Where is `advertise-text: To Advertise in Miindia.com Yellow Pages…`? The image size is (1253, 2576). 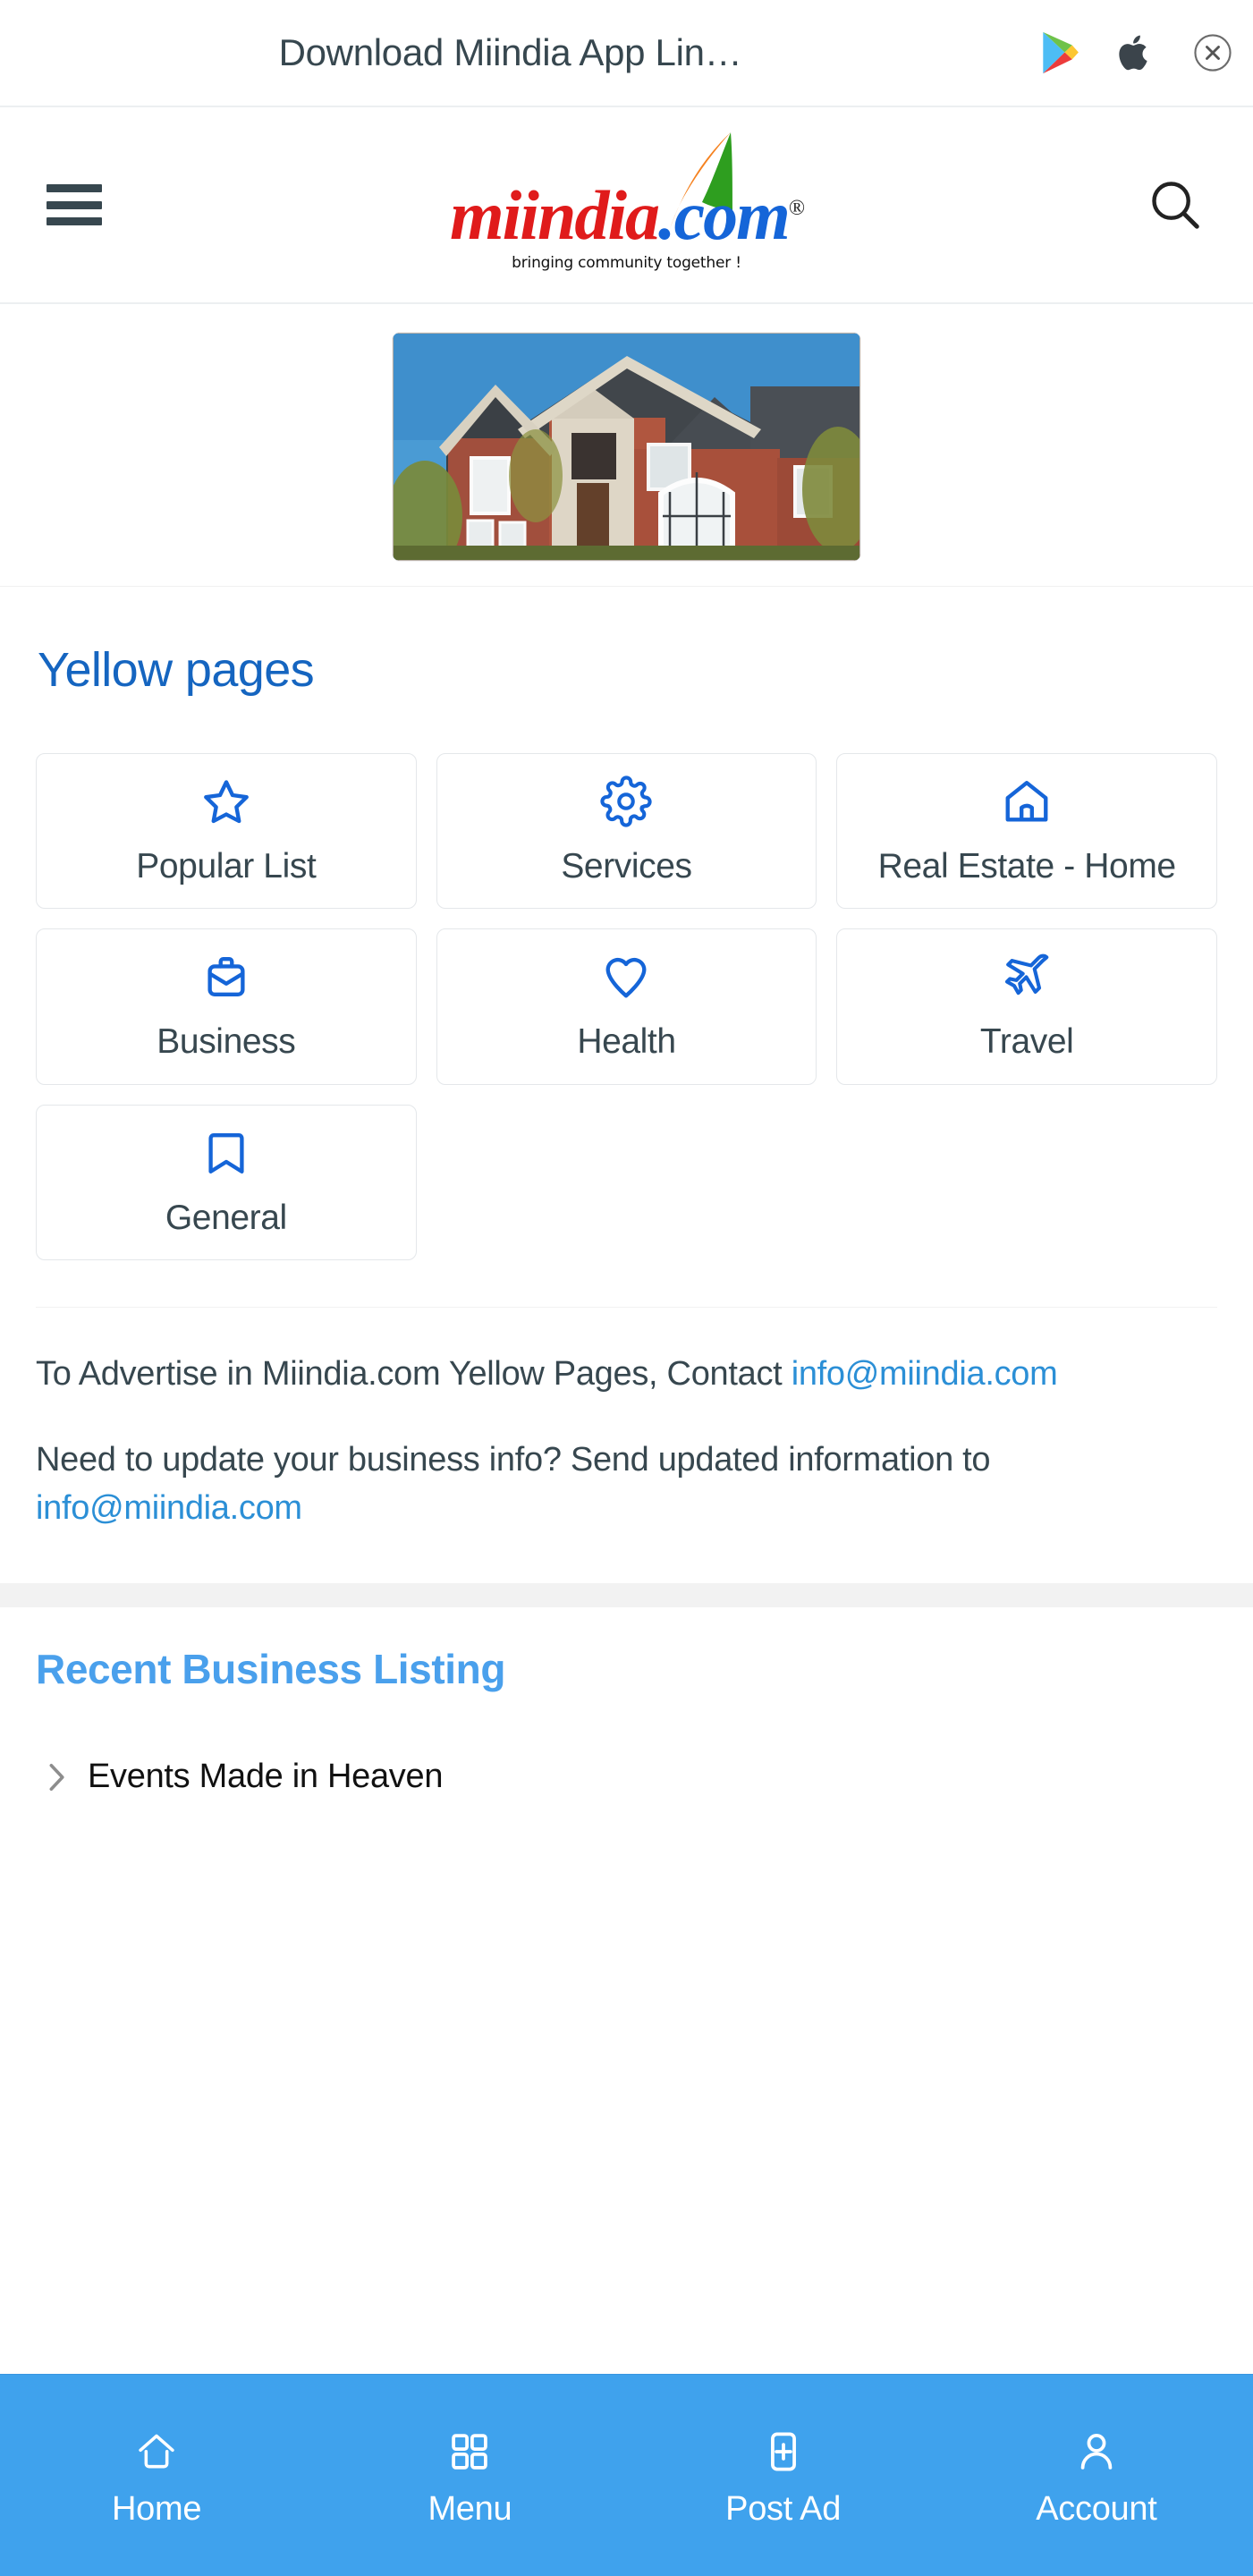
advertise-text: To Advertise in Miindia.com Yellow Pages… is located at coordinates (414, 1374).